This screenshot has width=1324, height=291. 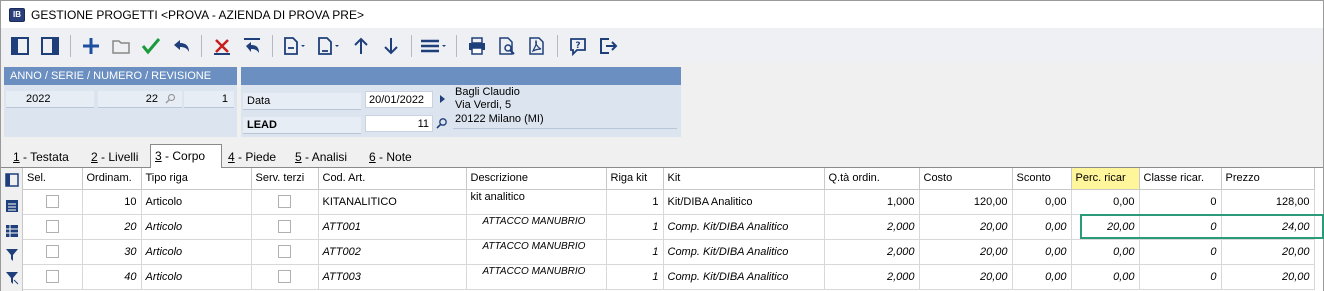 What do you see at coordinates (536, 179) in the screenshot?
I see `col-header: Descrizione` at bounding box center [536, 179].